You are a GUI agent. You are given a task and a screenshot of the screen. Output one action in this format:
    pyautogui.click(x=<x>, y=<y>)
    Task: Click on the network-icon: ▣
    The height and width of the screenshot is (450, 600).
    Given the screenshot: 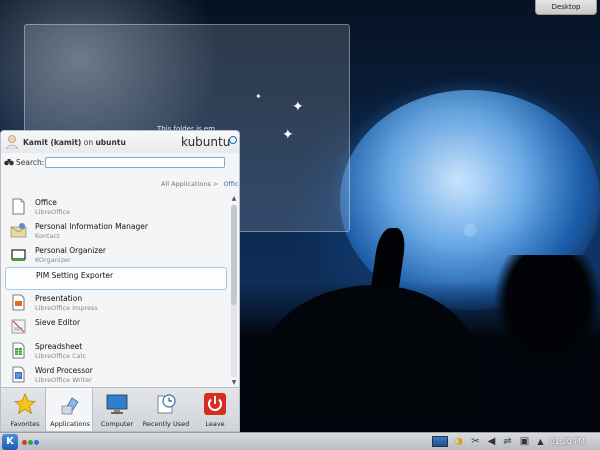 What is the action you would take?
    pyautogui.click(x=524, y=441)
    